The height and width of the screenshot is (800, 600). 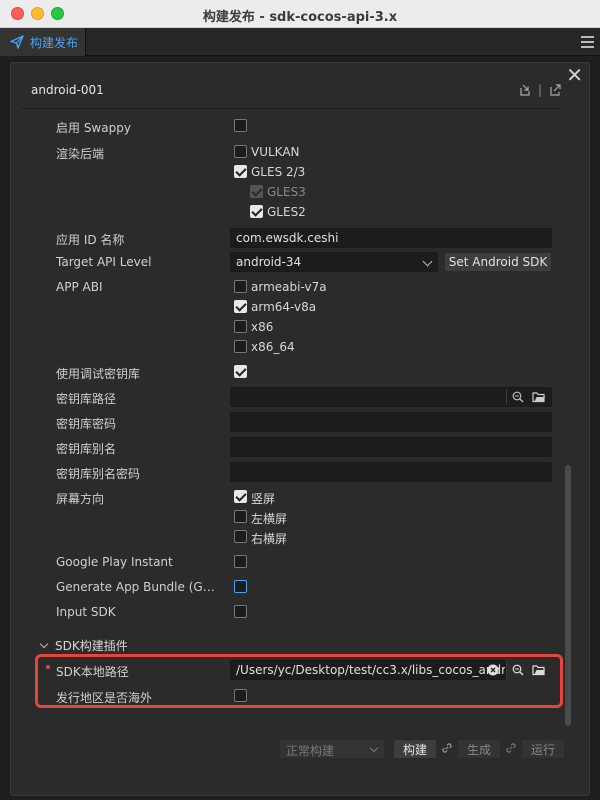 What do you see at coordinates (98, 474) in the screenshot?
I see `keystore-alias-password-label: 密钥库别名密码` at bounding box center [98, 474].